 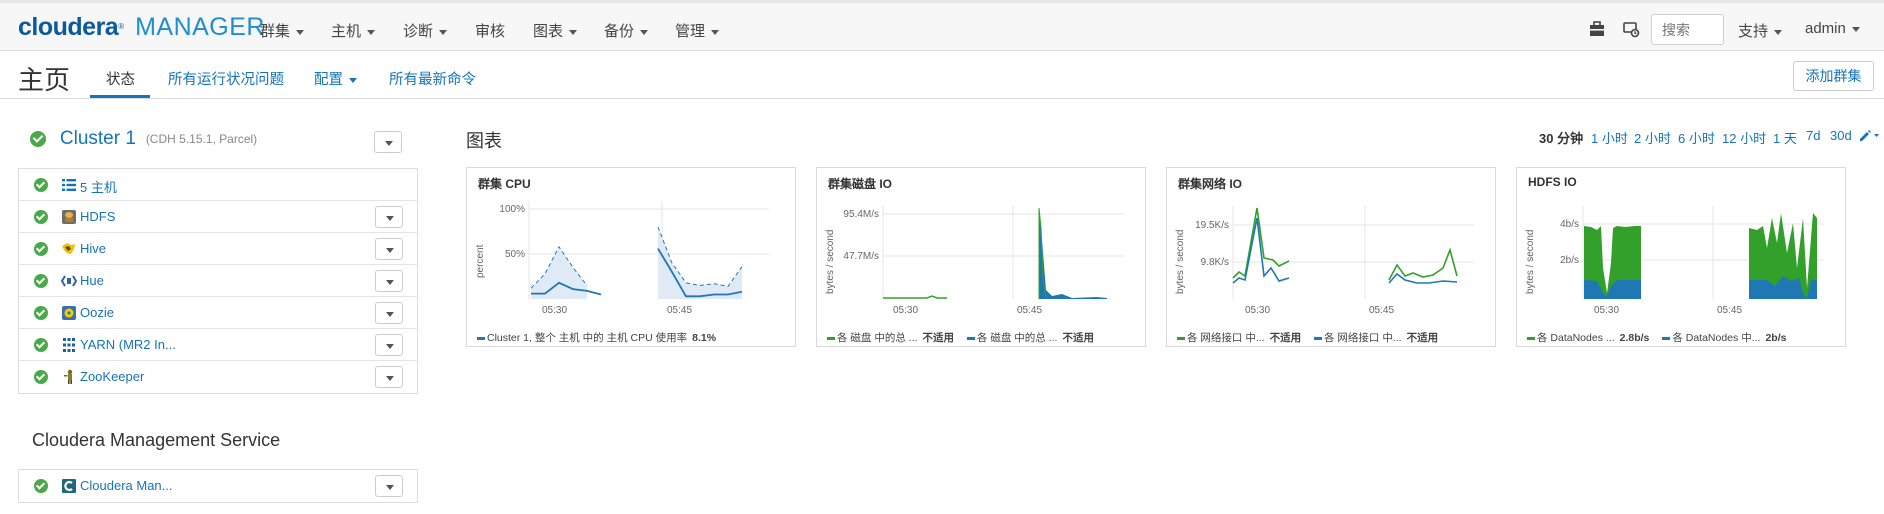 What do you see at coordinates (93, 248) in the screenshot?
I see `service-link-hive: Hive` at bounding box center [93, 248].